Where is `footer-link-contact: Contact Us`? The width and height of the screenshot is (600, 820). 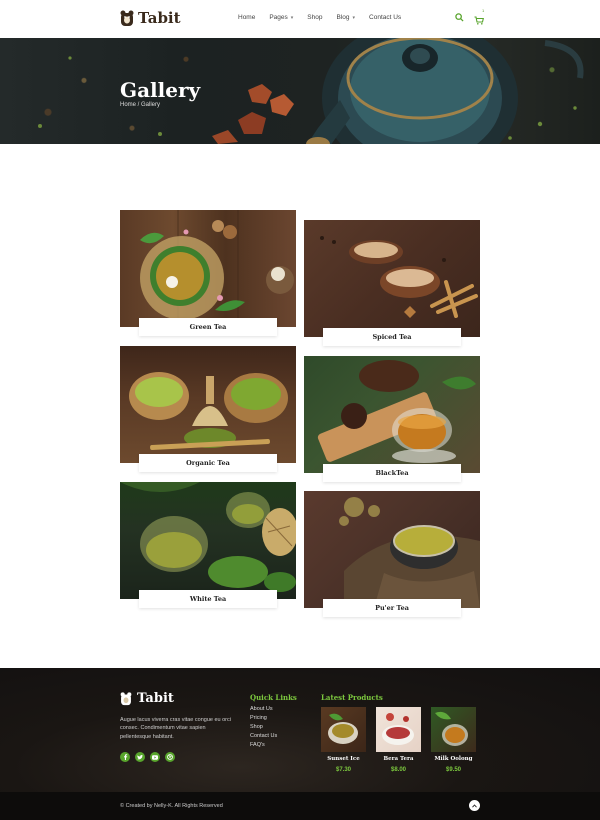
footer-link-contact: Contact Us is located at coordinates (263, 736).